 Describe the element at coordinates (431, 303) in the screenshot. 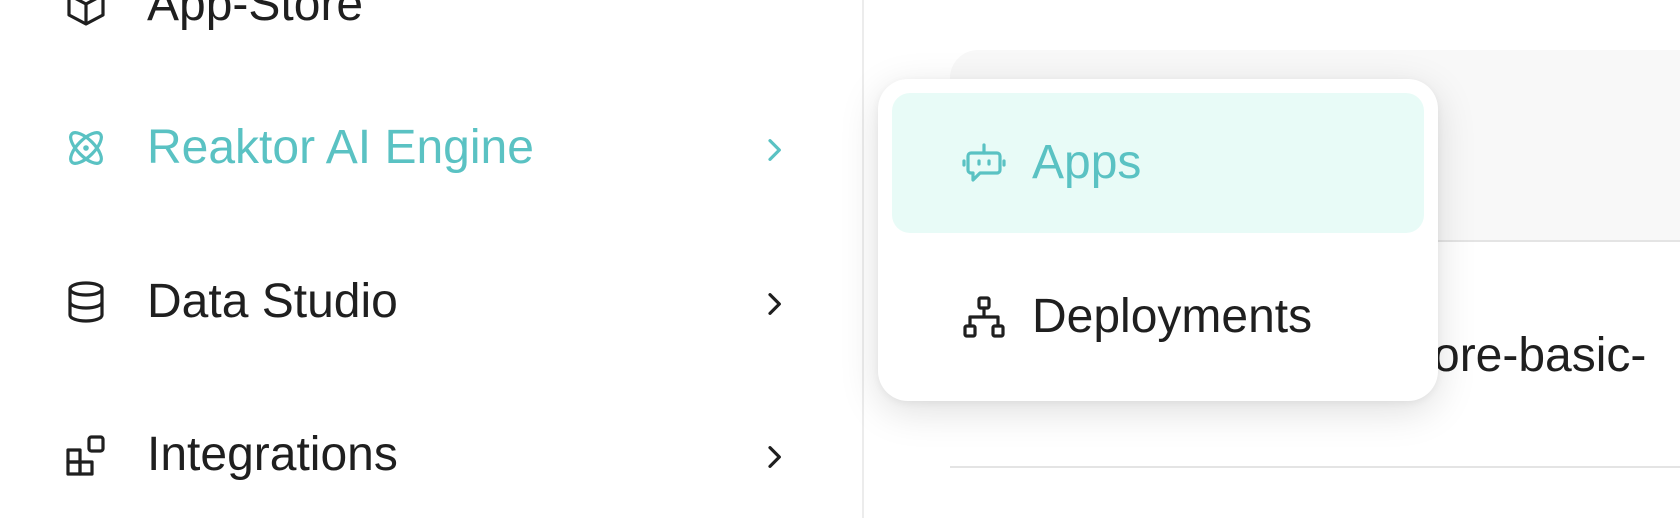

I see `sidebar-item-data-studio: Data Studio` at that location.